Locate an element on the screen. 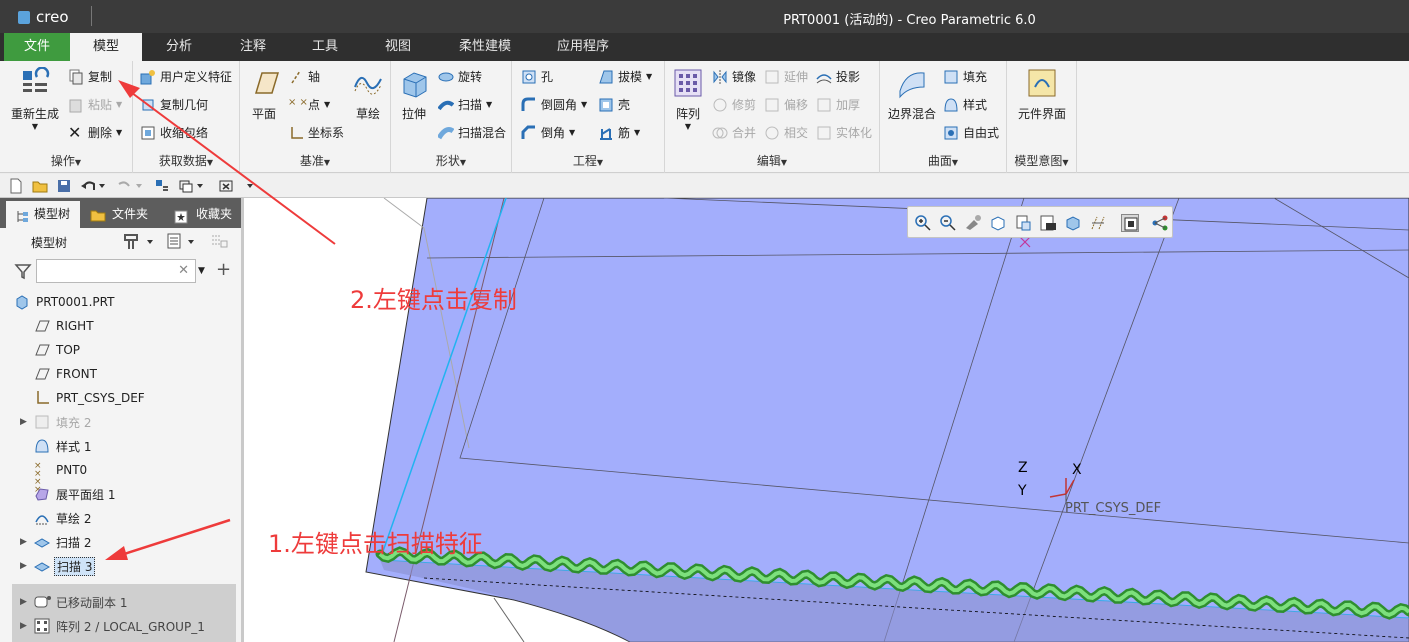 Image resolution: width=1409 pixels, height=642 pixels. trim-button: 修剪 is located at coordinates (734, 104).